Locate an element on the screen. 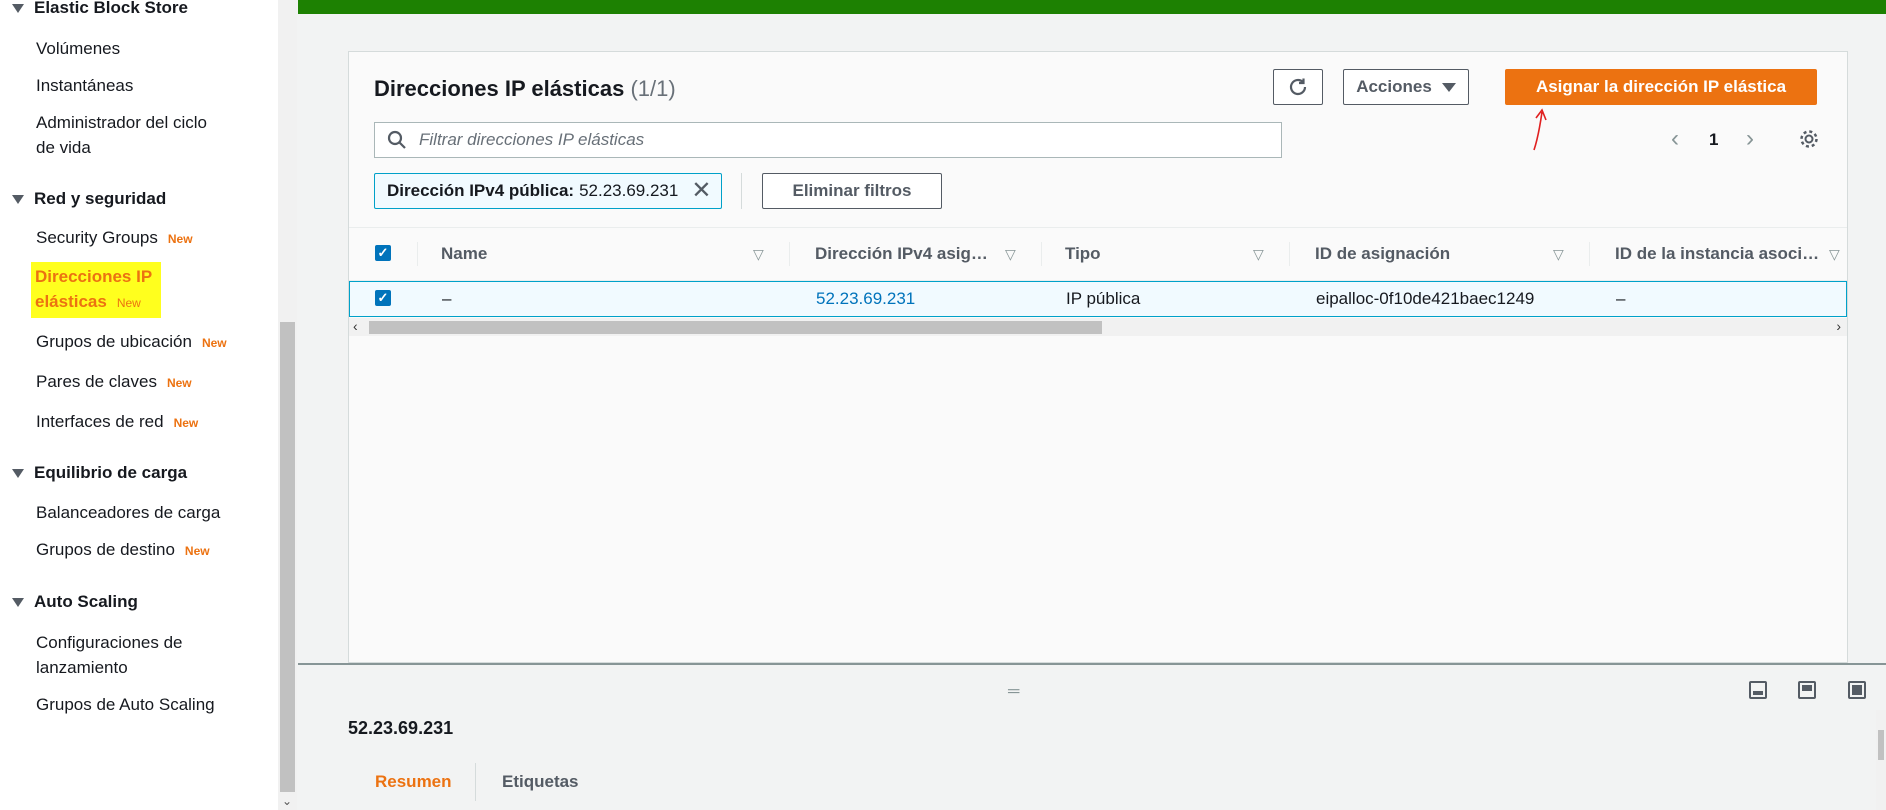  page-number: 1 is located at coordinates (1713, 140).